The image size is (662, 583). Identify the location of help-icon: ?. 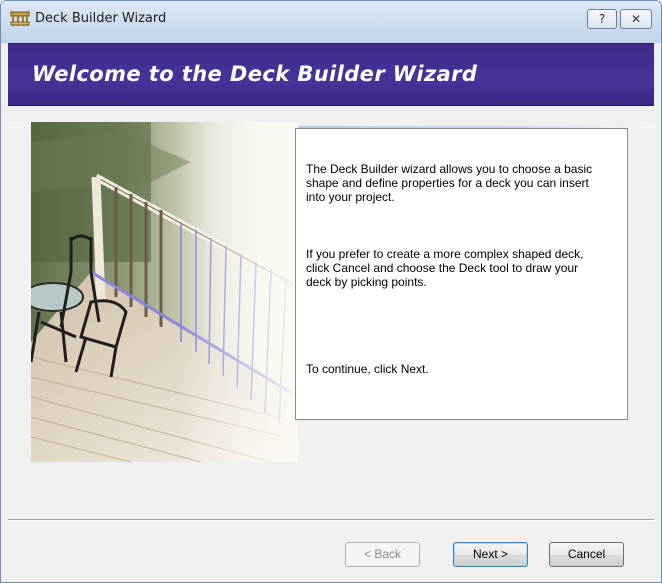
(602, 19).